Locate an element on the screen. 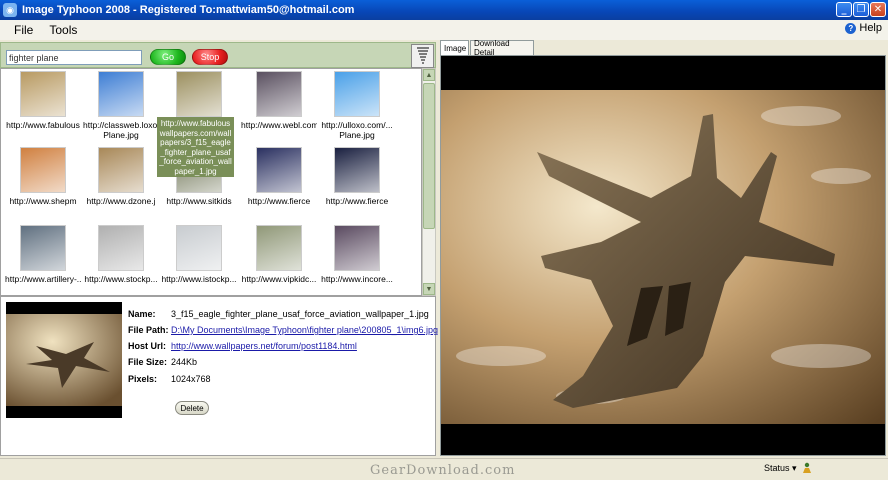 The width and height of the screenshot is (888, 480). thumbnail-item is located at coordinates (199, 94).